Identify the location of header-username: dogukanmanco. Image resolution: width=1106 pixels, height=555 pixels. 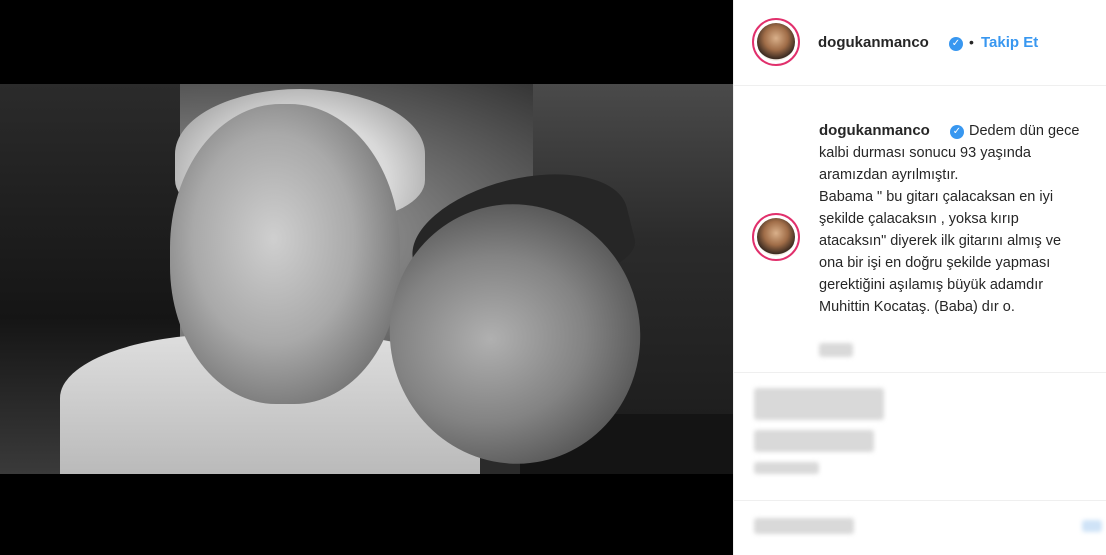
(873, 42).